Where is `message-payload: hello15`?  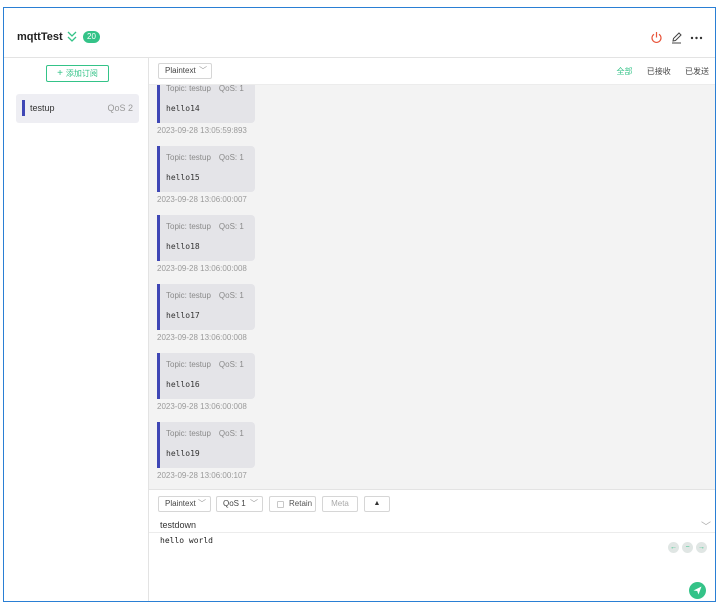
message-payload: hello15 is located at coordinates (183, 177).